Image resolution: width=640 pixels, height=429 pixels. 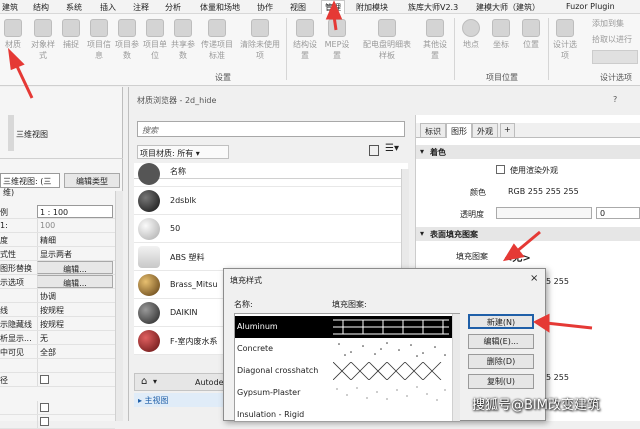 What do you see at coordinates (508, 7) in the screenshot?
I see `menu-item-modeling-master: 建模大师（建筑）` at bounding box center [508, 7].